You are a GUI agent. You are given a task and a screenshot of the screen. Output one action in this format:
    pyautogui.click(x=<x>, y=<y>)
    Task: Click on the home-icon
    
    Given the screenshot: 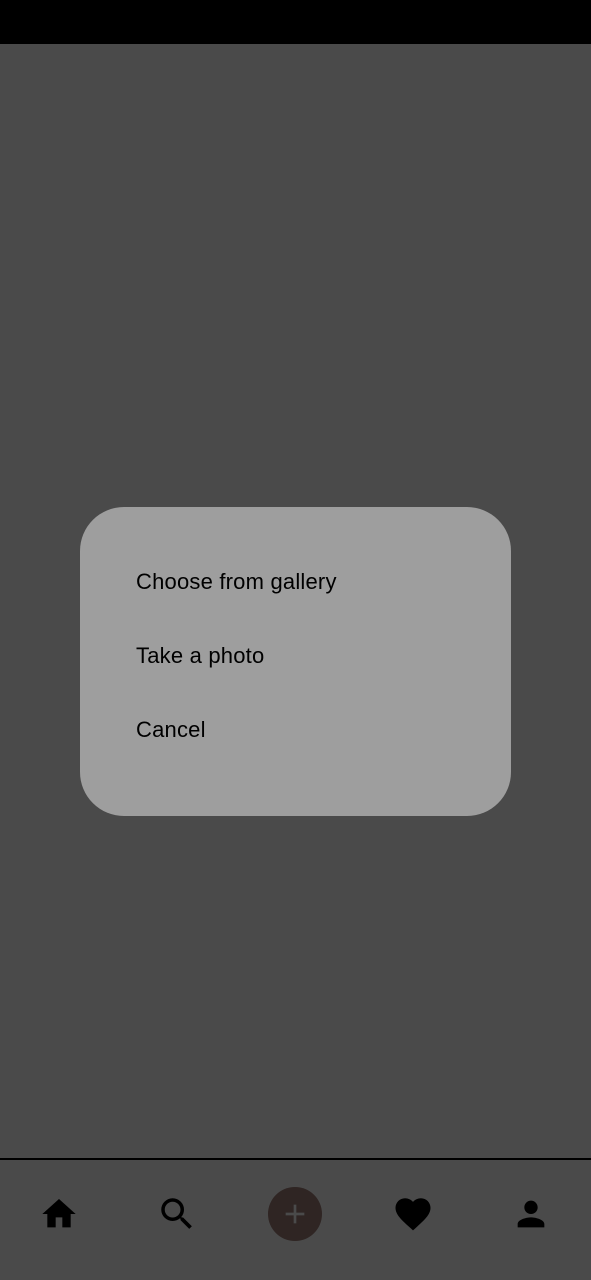 What is the action you would take?
    pyautogui.click(x=59, y=1214)
    